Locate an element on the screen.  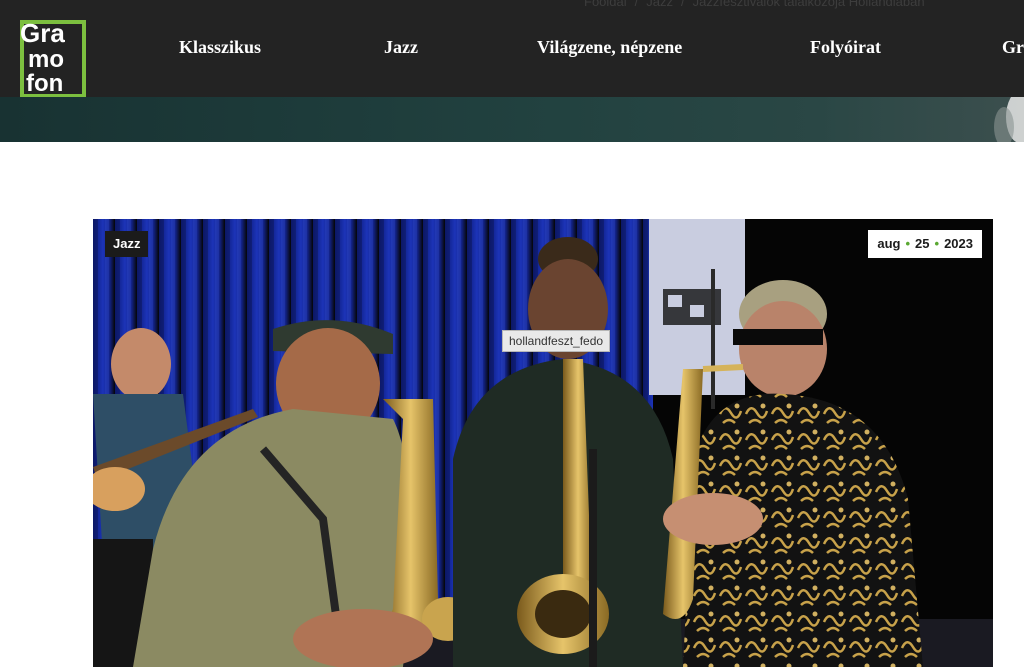
date-day: 25 is located at coordinates (922, 243).